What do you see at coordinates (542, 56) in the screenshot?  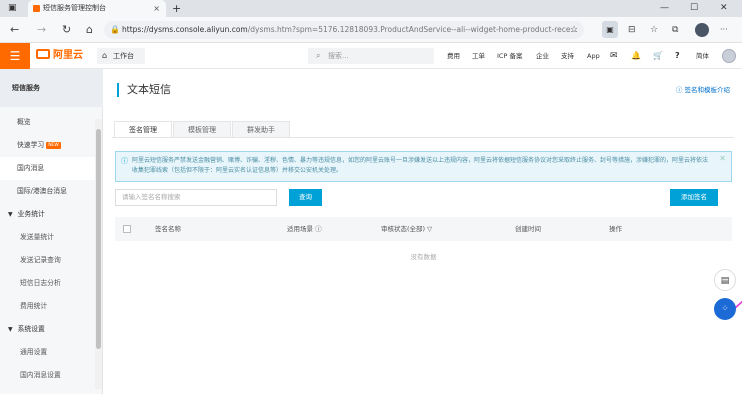 I see `nav-enterprise: 企业` at bounding box center [542, 56].